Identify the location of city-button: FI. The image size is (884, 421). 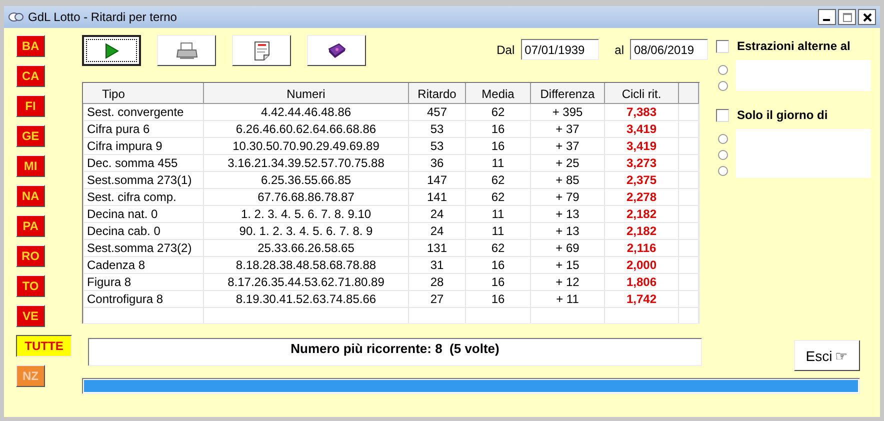
(30, 106).